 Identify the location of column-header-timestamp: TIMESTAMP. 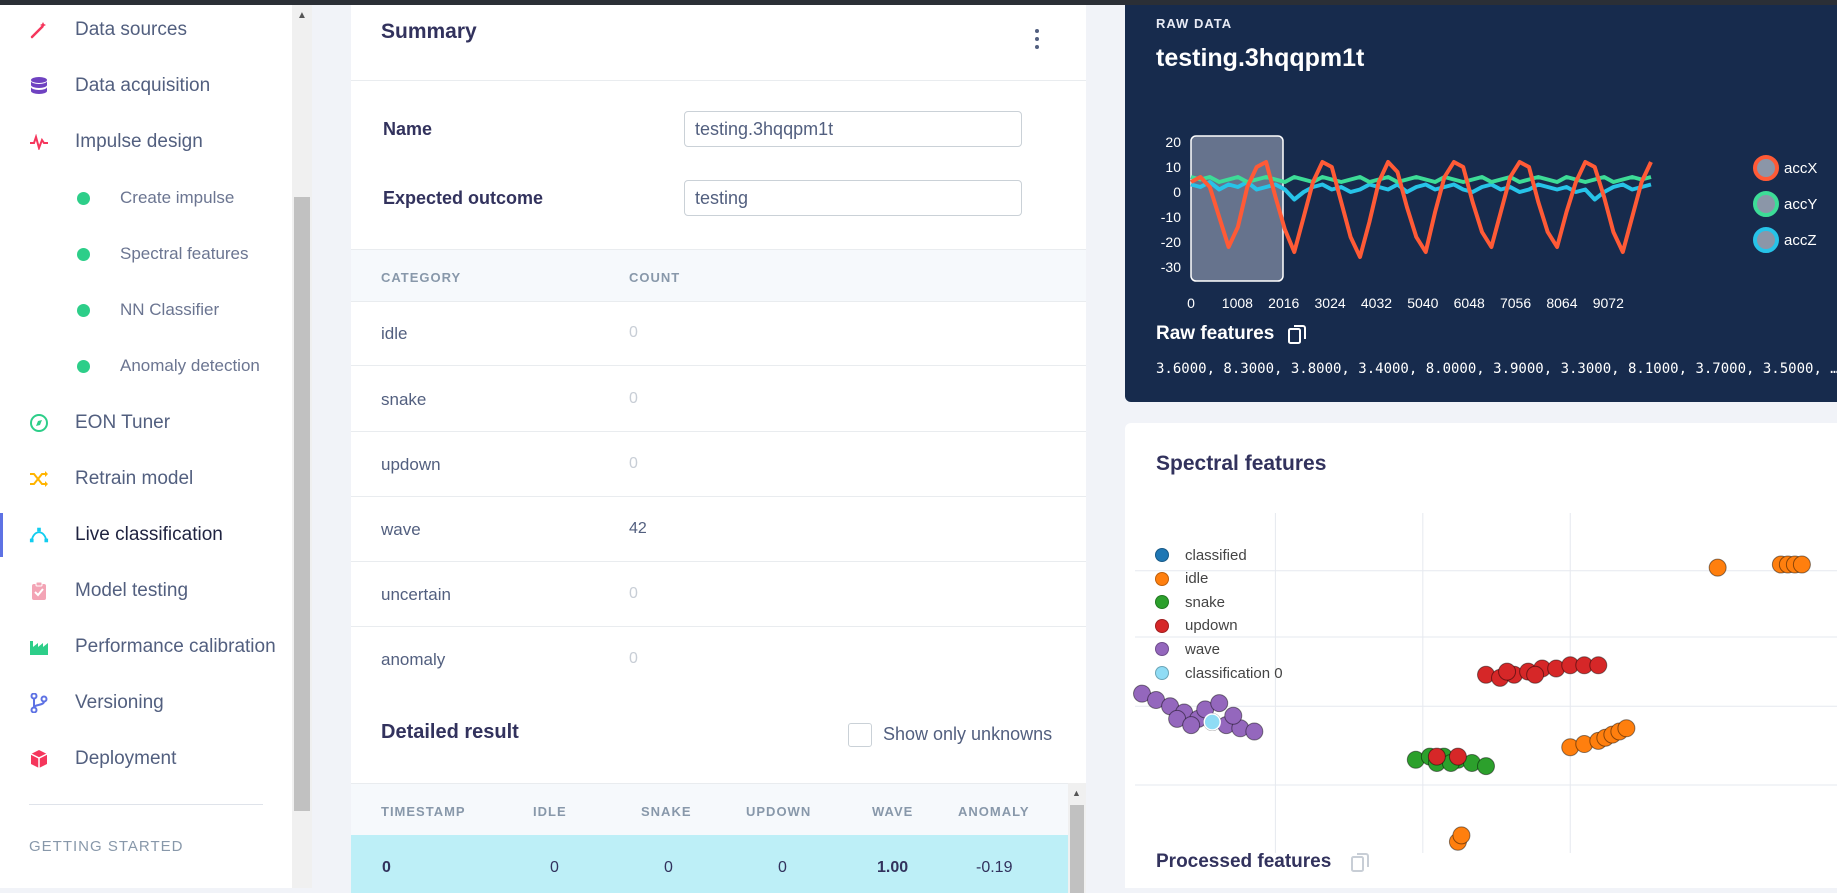
(423, 811).